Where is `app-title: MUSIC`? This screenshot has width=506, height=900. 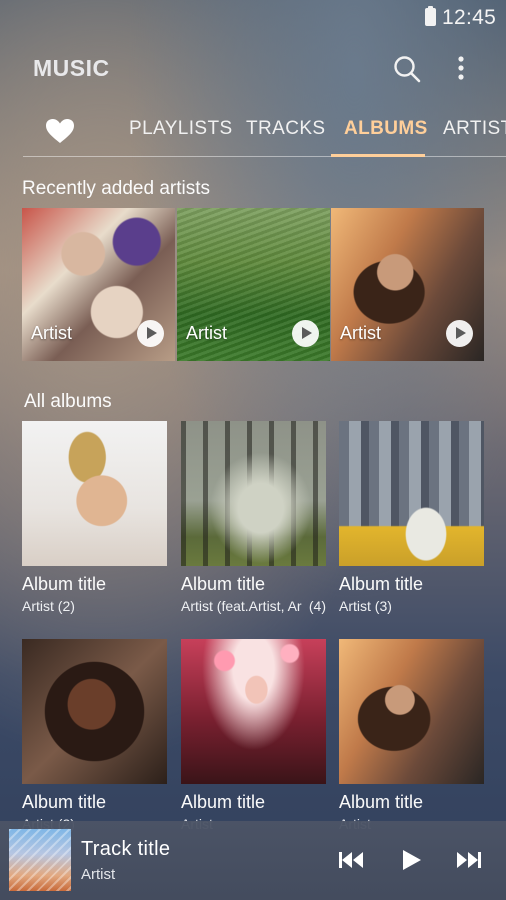 app-title: MUSIC is located at coordinates (71, 68).